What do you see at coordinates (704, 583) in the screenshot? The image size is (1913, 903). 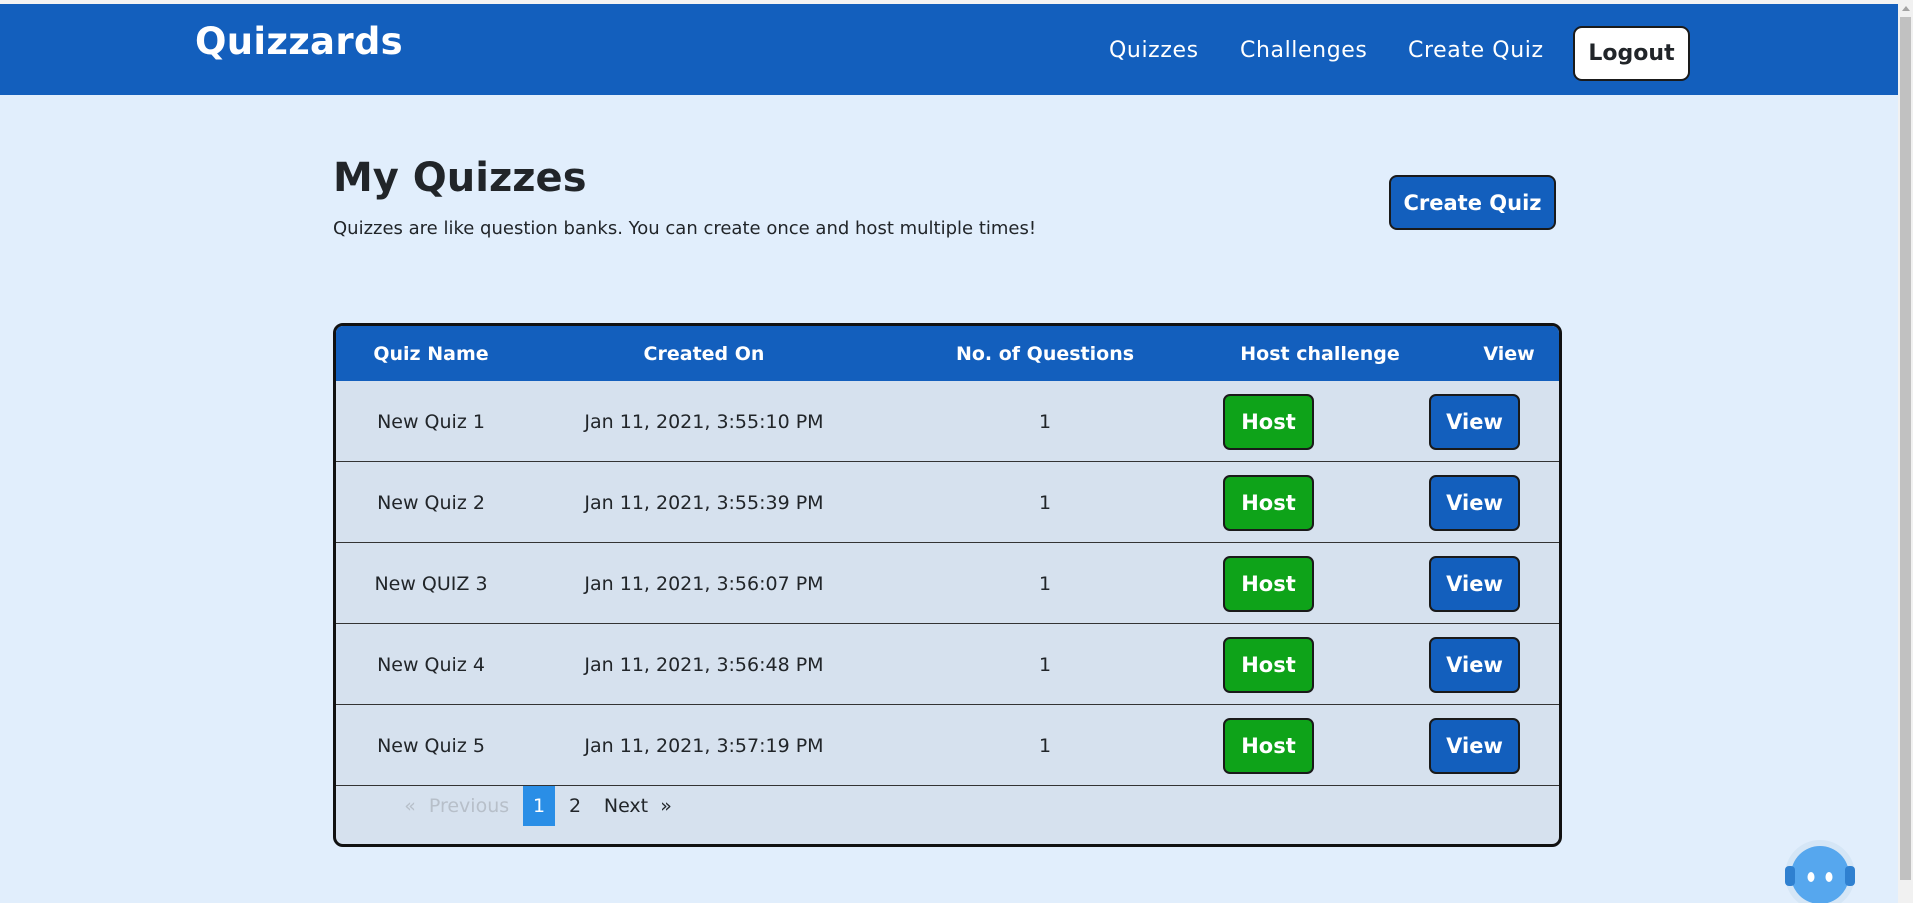 I see `cell-created-on: Jan 11, 2021, 3:56:07 PM` at bounding box center [704, 583].